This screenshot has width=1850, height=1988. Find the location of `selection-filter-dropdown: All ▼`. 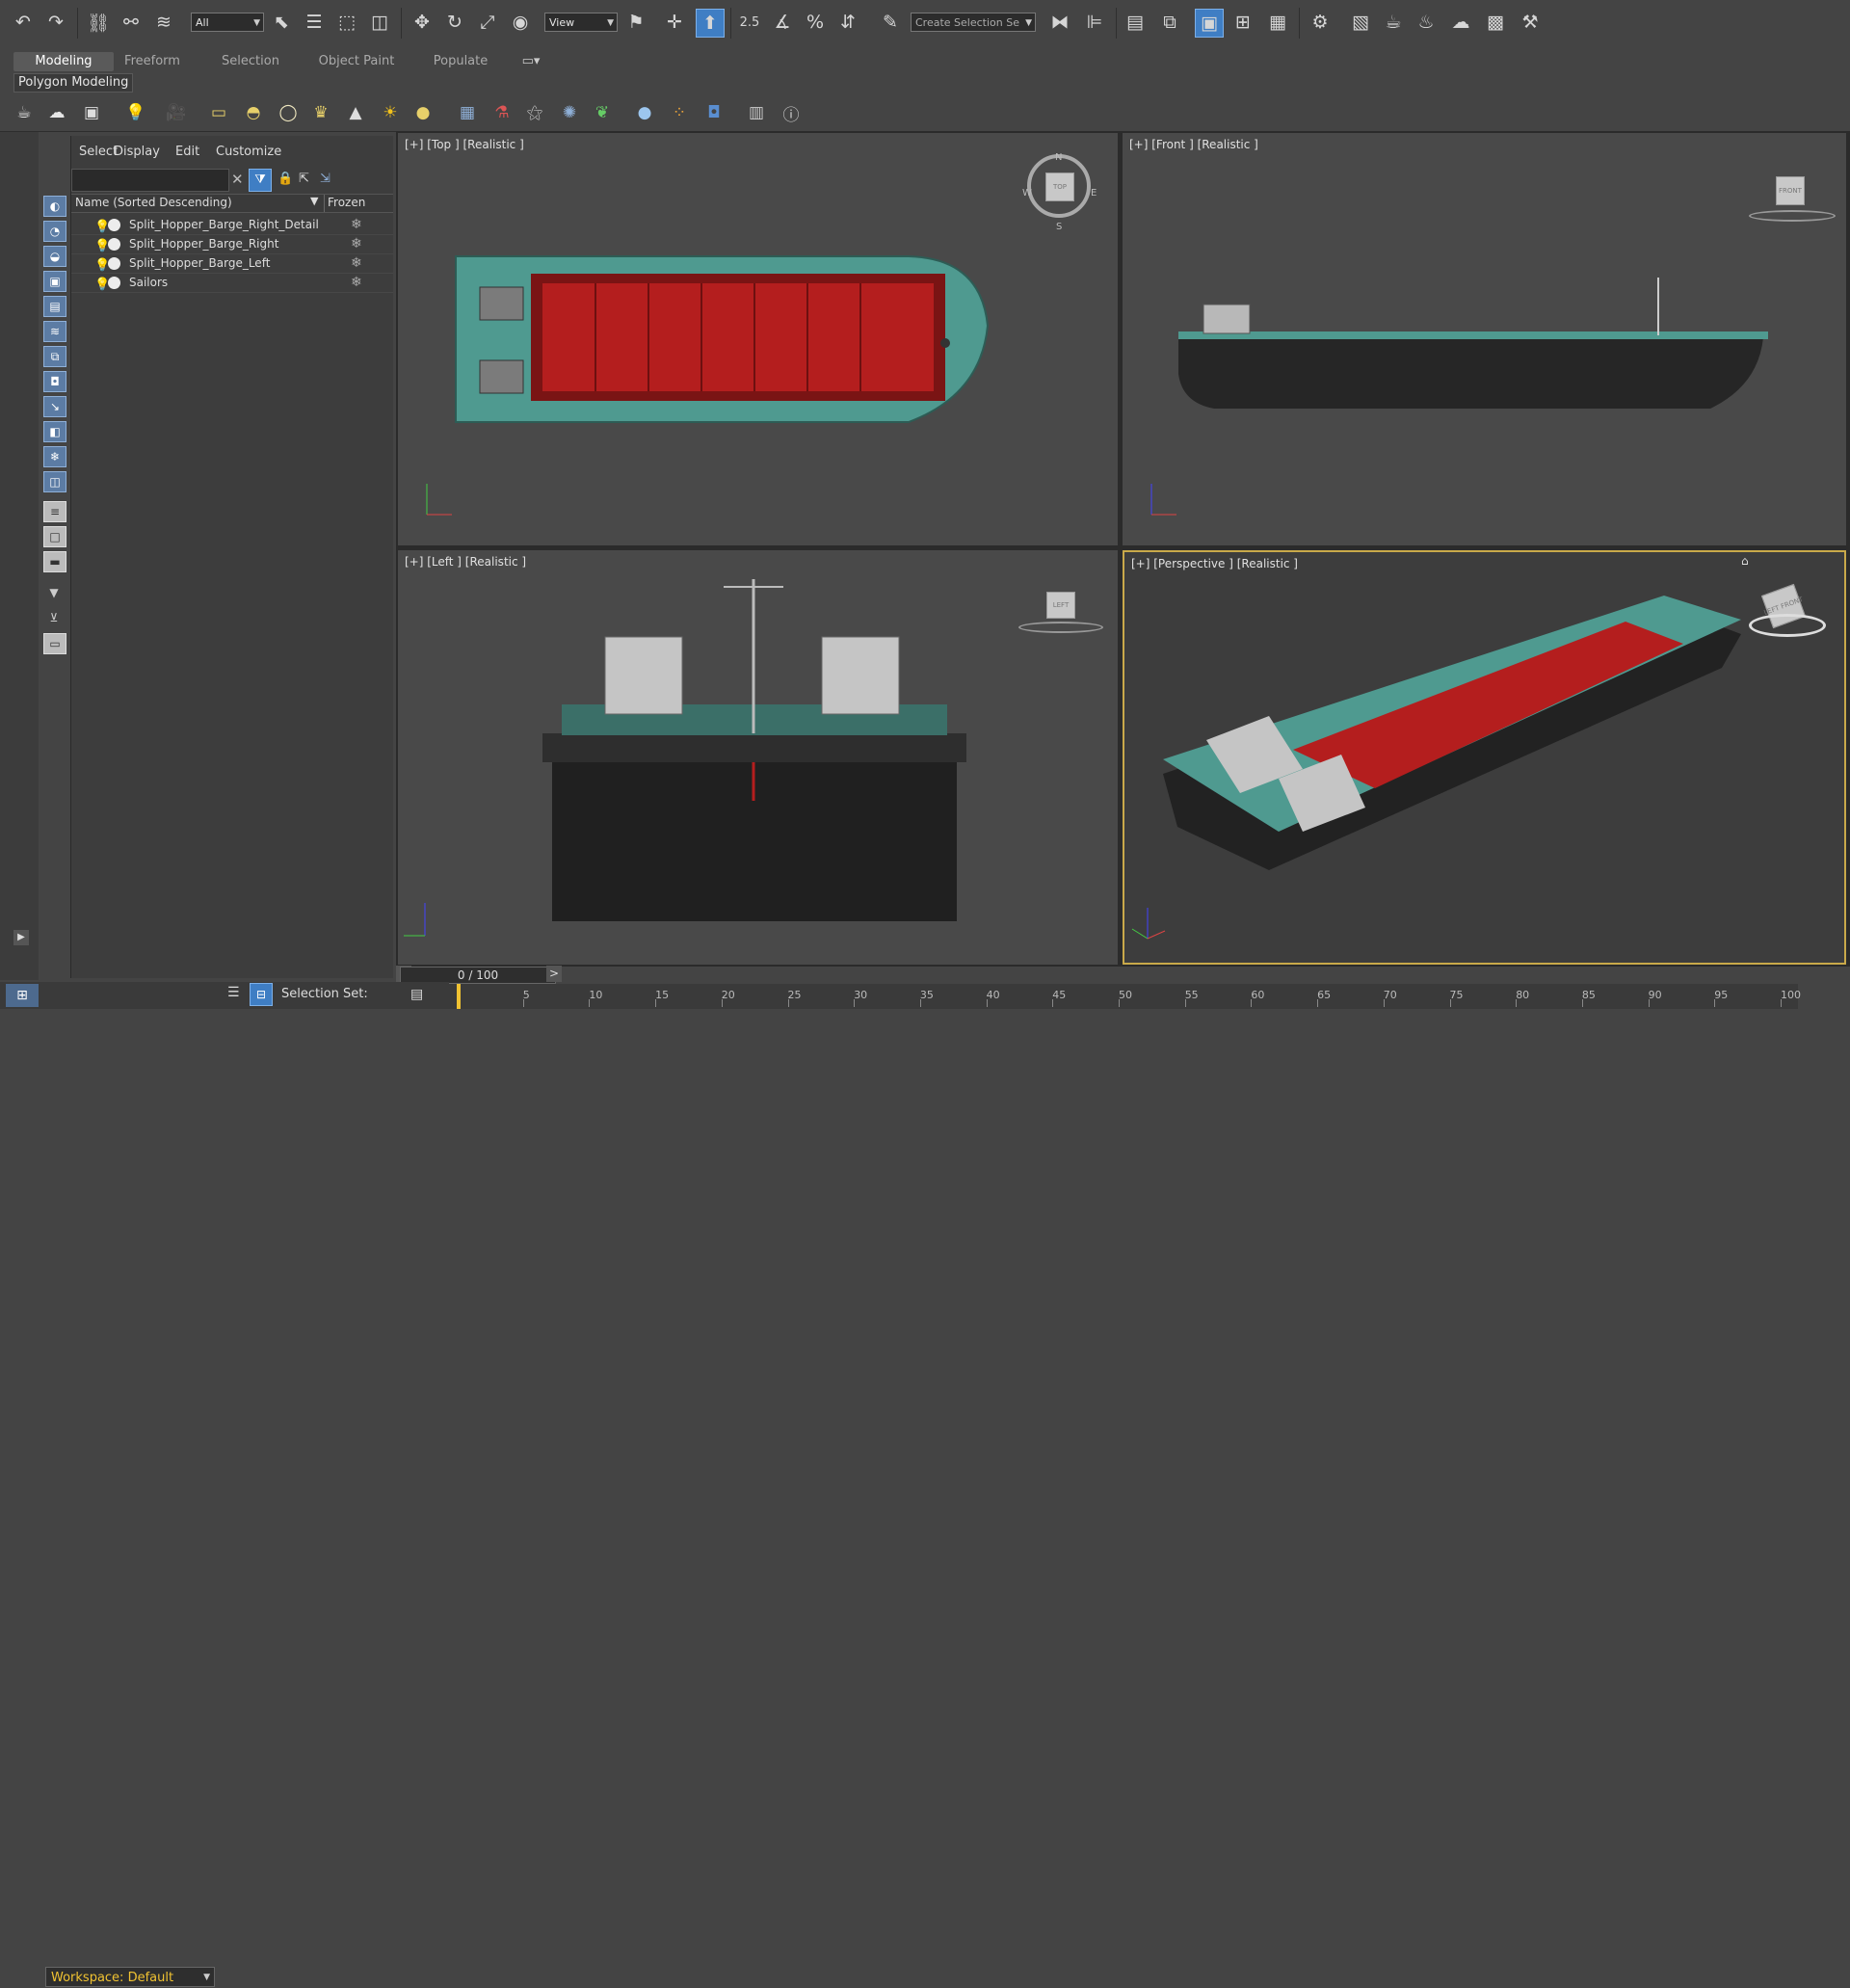

selection-filter-dropdown: All ▼ is located at coordinates (227, 22).